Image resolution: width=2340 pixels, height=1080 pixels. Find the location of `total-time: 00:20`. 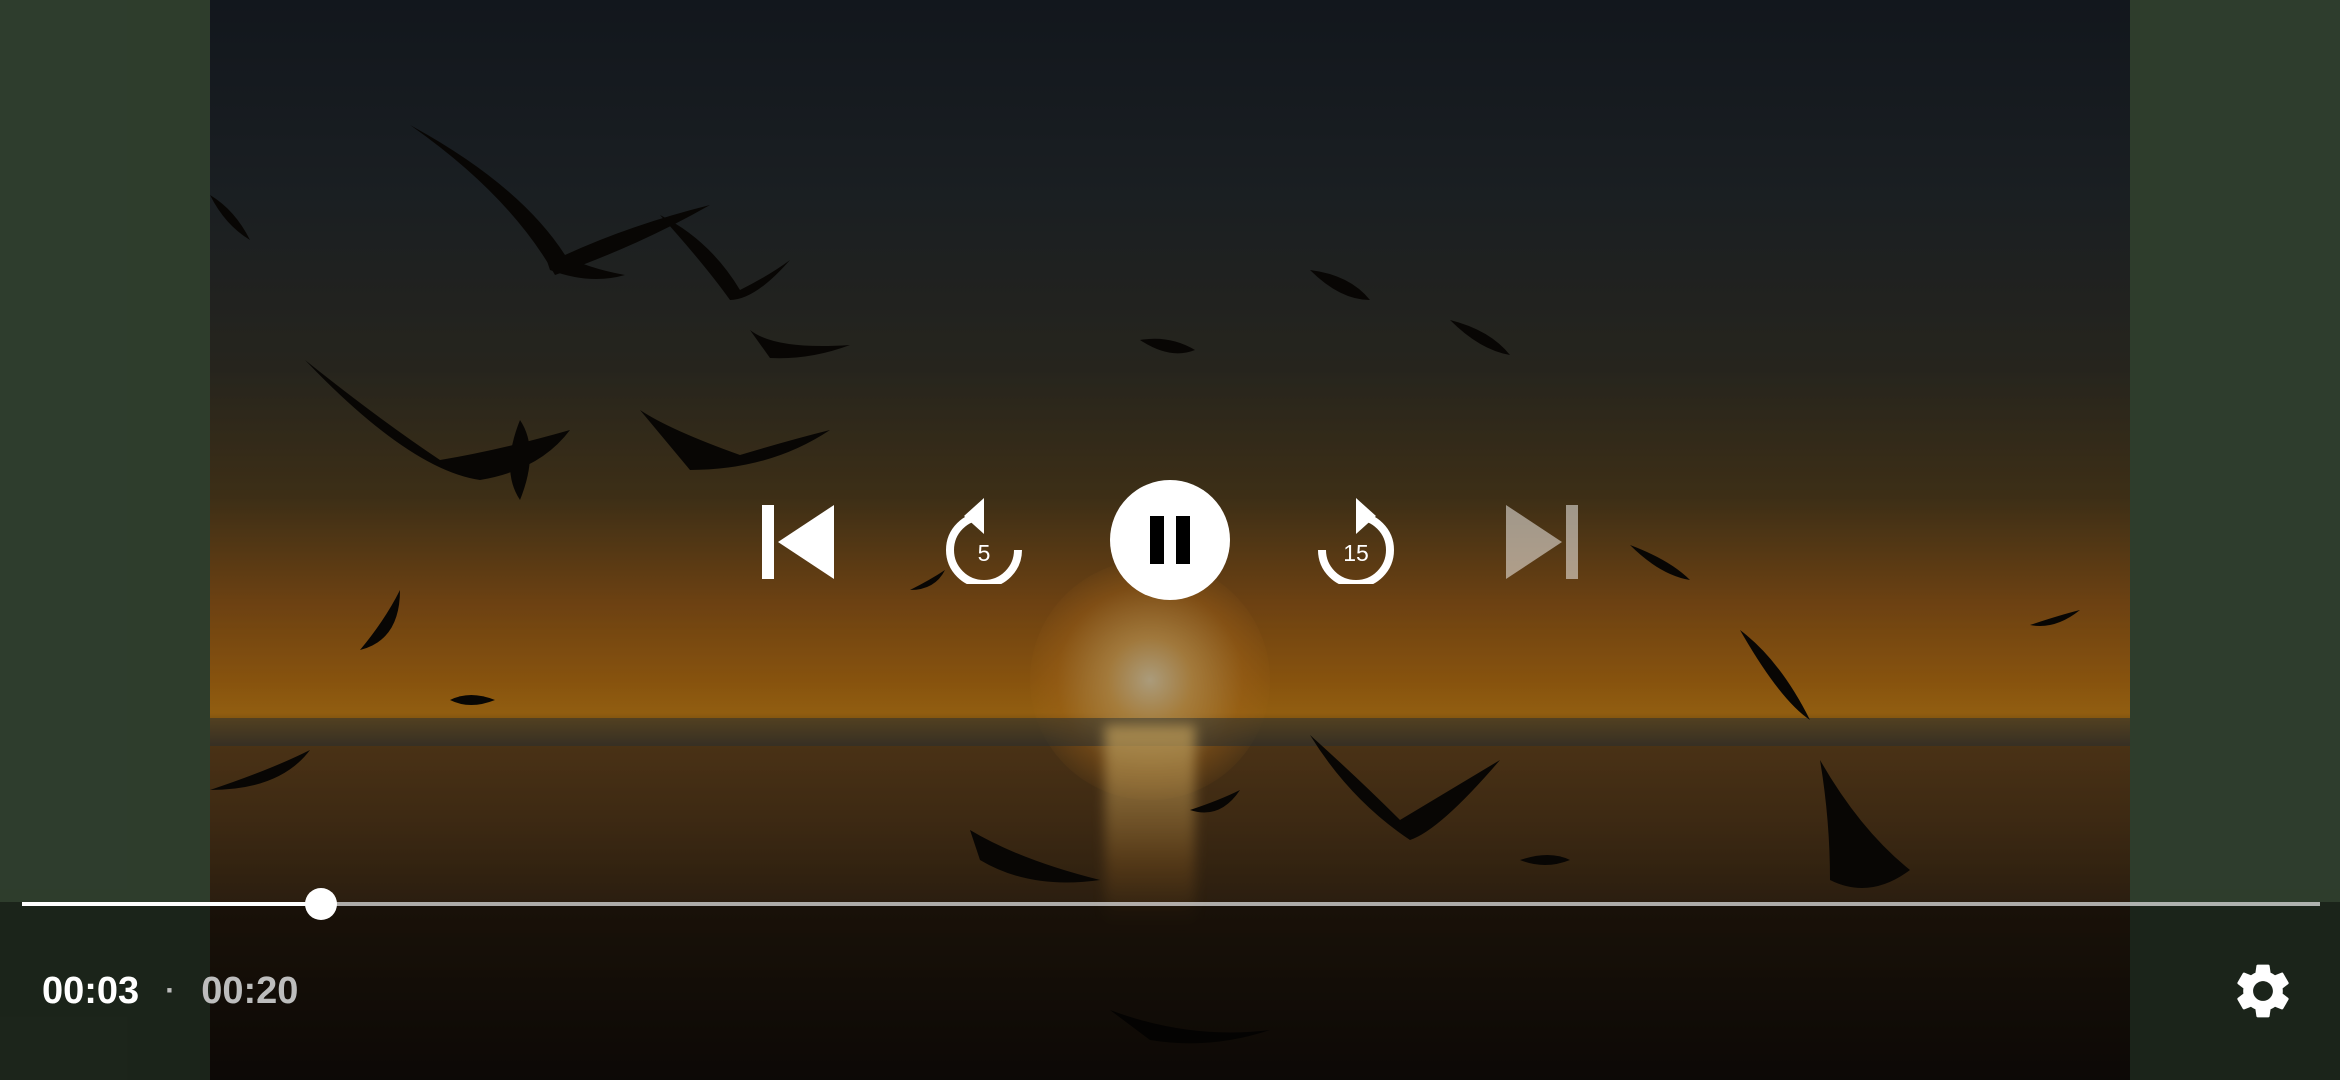

total-time: 00:20 is located at coordinates (250, 990).